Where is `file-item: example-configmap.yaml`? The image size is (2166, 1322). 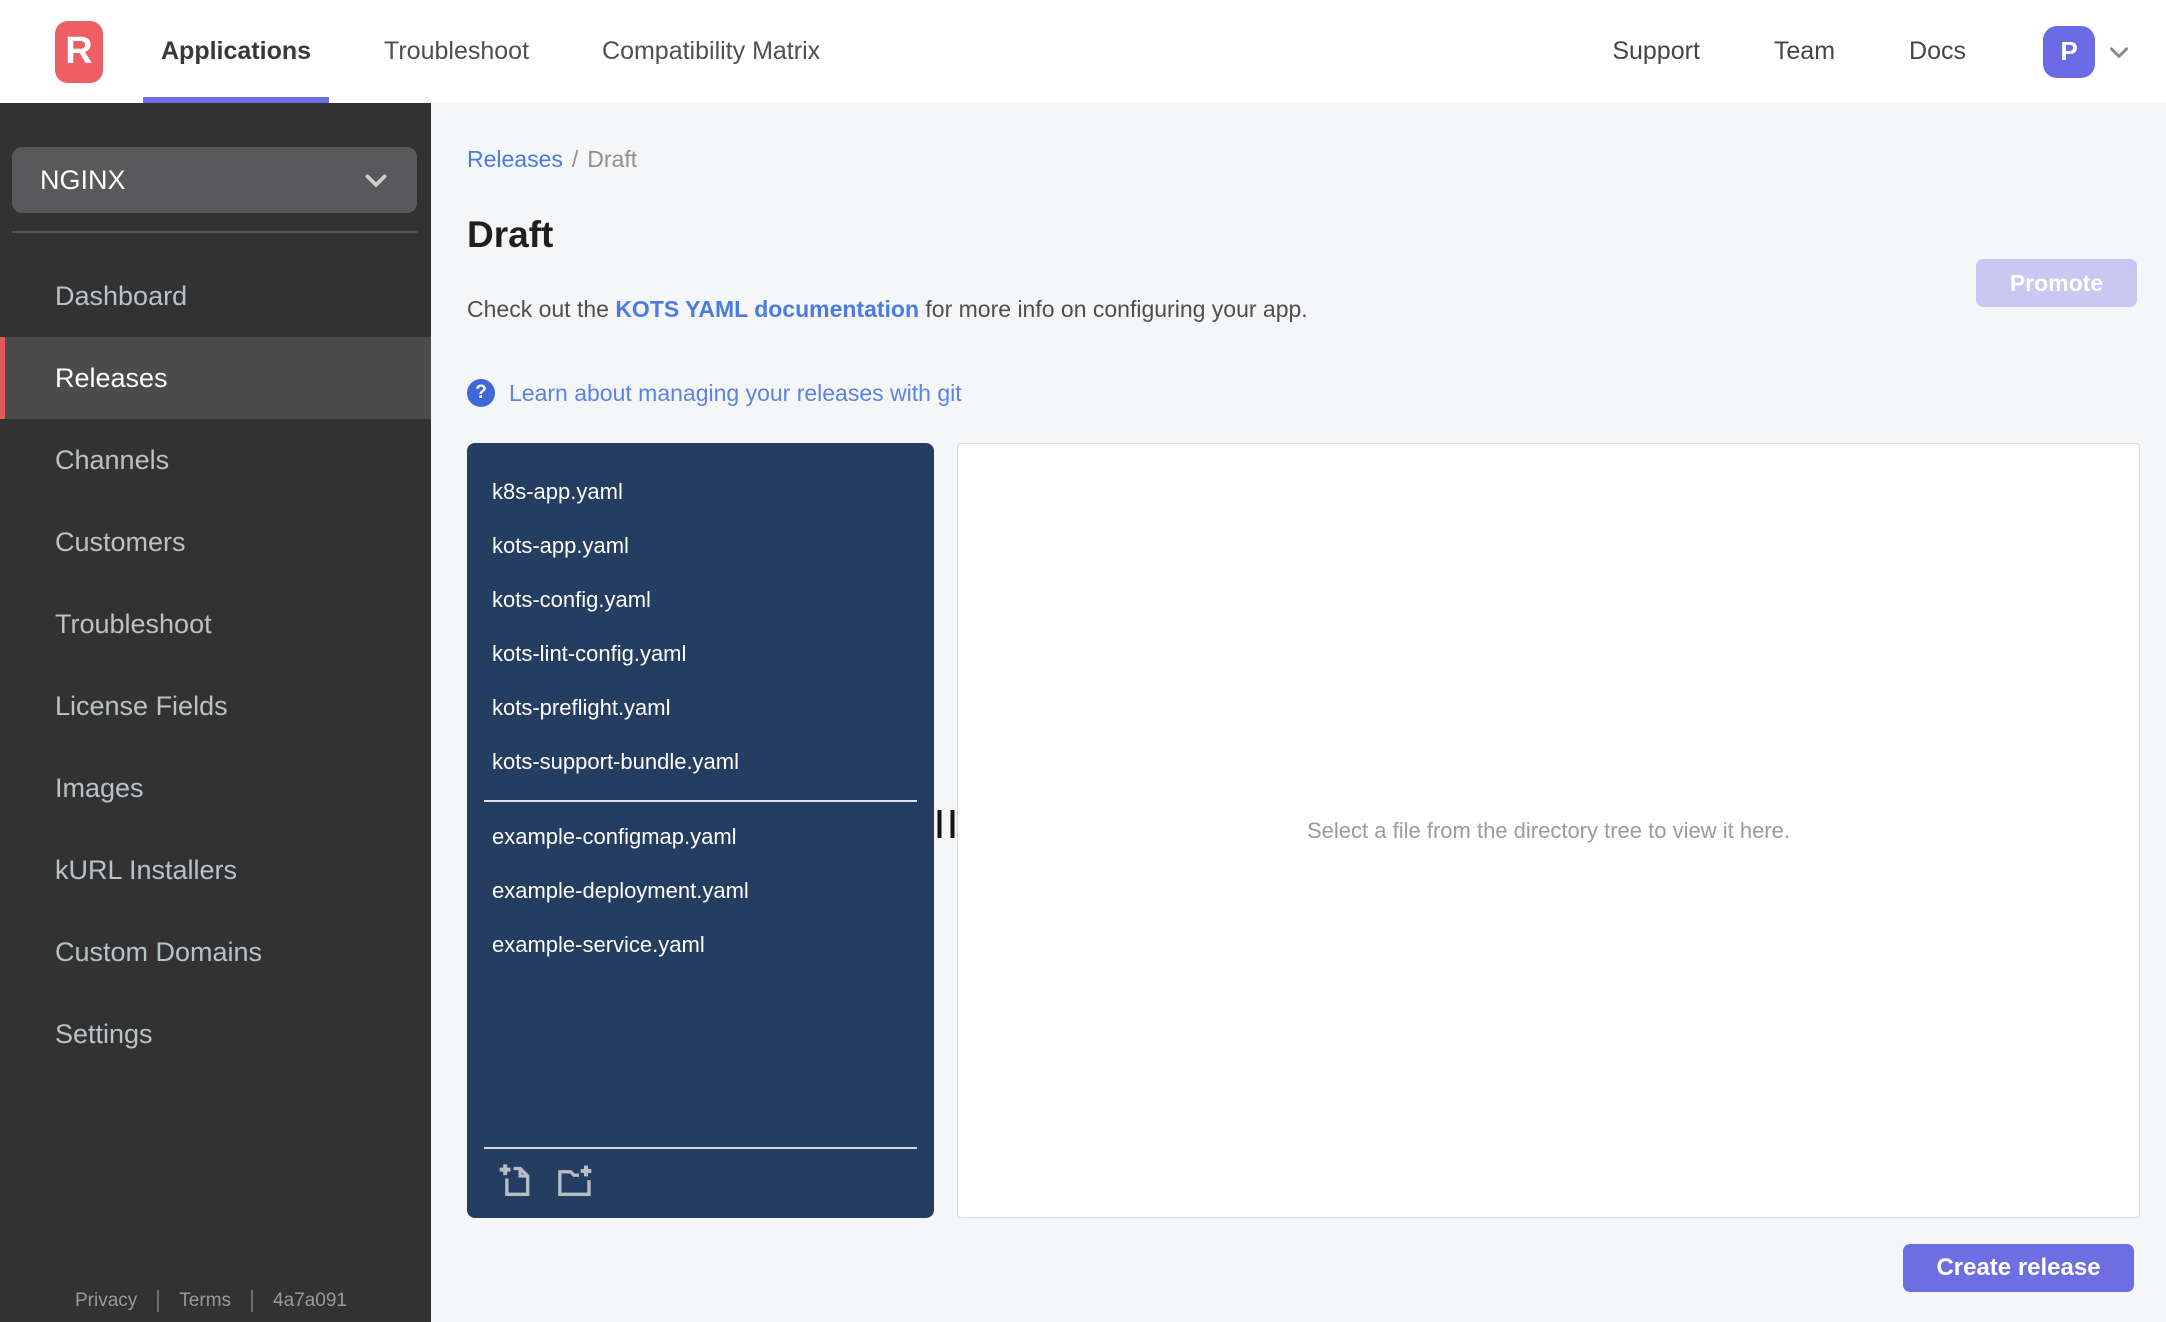
file-item: example-configmap.yaml is located at coordinates (700, 837).